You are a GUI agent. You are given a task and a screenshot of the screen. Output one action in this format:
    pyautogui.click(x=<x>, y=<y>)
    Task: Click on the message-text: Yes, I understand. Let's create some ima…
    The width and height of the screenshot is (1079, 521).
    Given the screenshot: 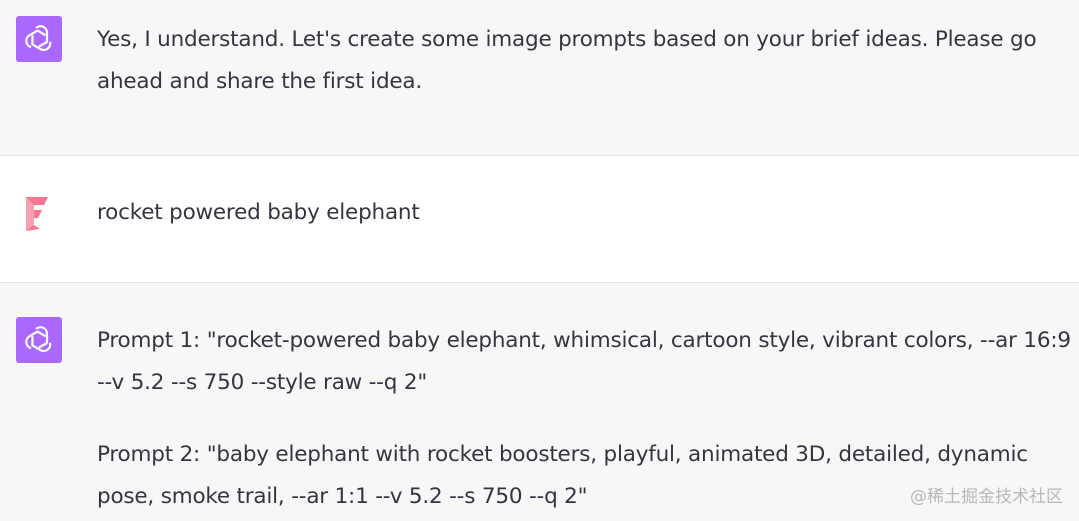 What is the action you would take?
    pyautogui.click(x=569, y=61)
    